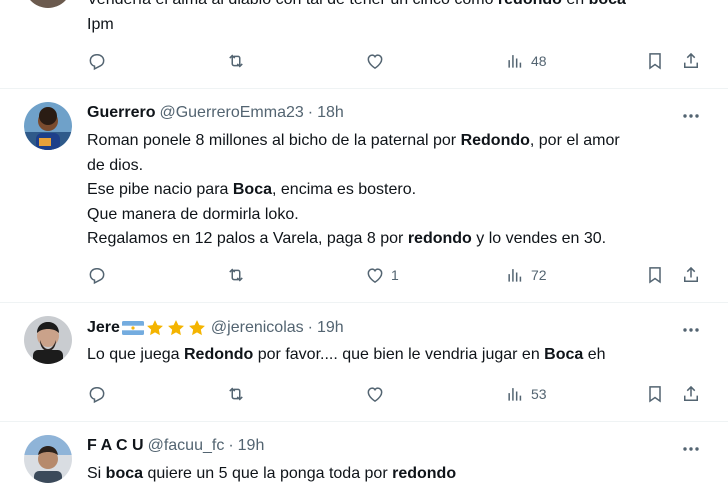  What do you see at coordinates (364, 61) in the screenshot?
I see `tweet-actions: 48` at bounding box center [364, 61].